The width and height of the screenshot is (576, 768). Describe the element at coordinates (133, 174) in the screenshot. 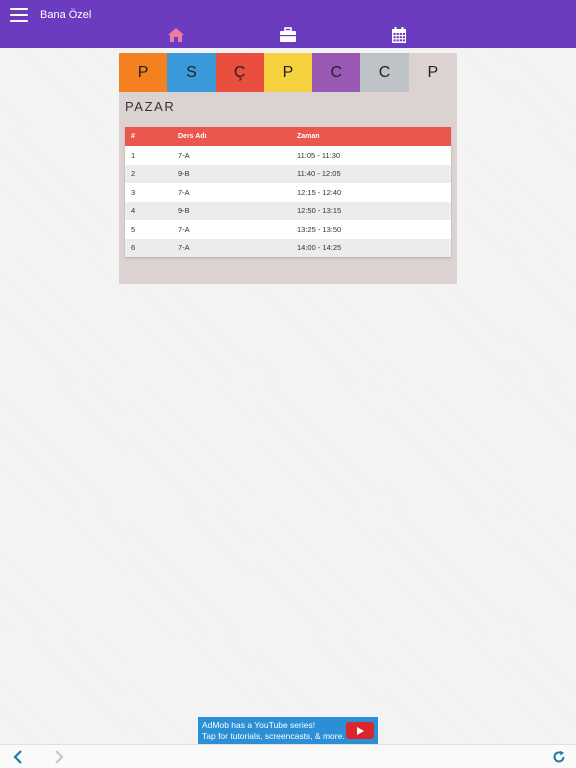

I see `row-index: 2` at that location.